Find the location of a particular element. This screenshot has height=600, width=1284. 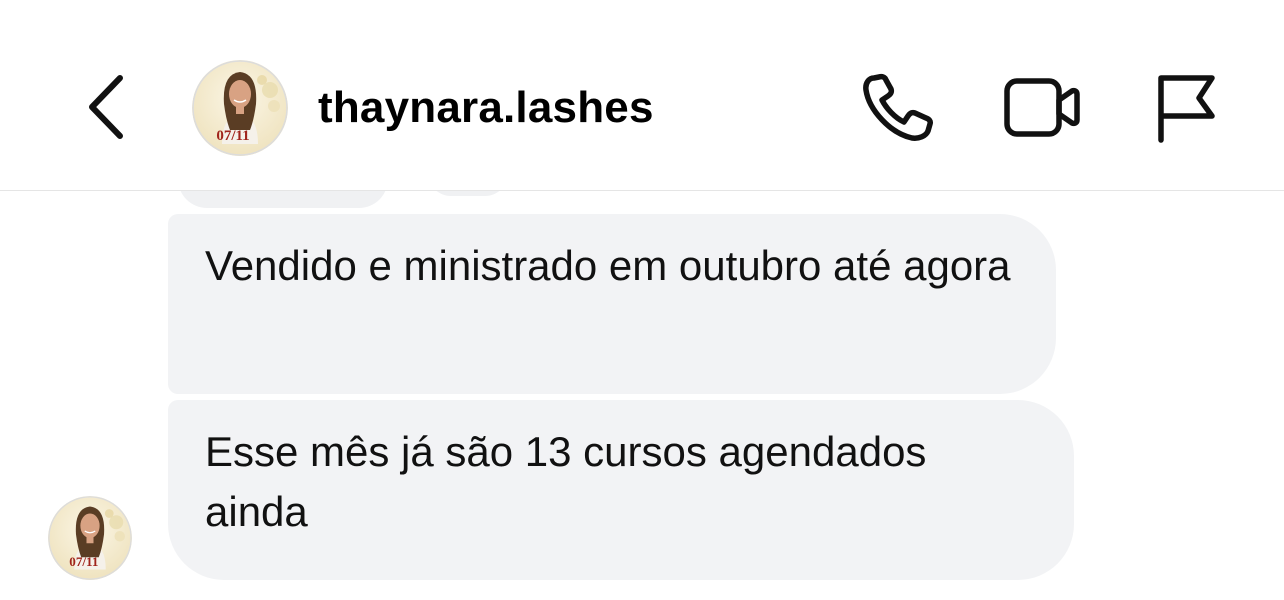

sender-avatar: 07/11 is located at coordinates (90, 538).